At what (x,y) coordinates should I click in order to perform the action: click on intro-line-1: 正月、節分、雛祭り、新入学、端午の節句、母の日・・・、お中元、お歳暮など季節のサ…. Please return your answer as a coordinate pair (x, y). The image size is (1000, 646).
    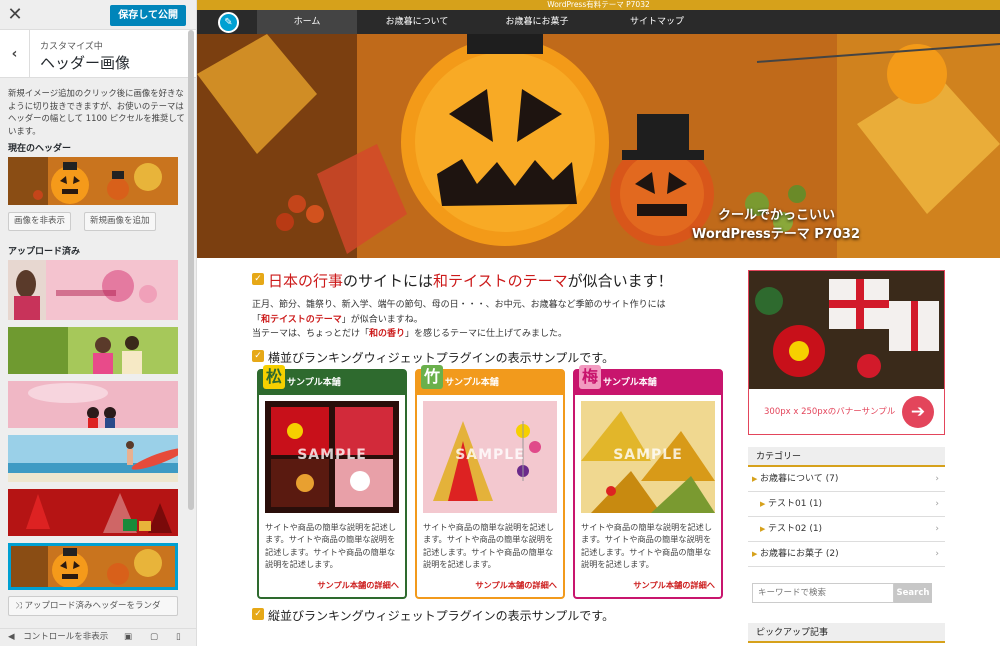
    Looking at the image, I should click on (459, 305).